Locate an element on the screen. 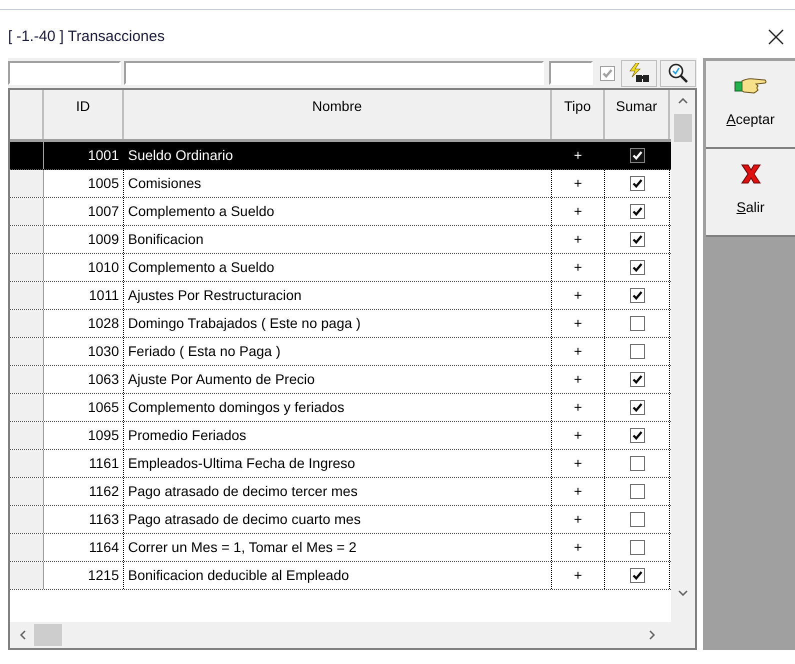 The height and width of the screenshot is (664, 795). table-row: 1215 Bonificacion deducible al Empleado + is located at coordinates (340, 576).